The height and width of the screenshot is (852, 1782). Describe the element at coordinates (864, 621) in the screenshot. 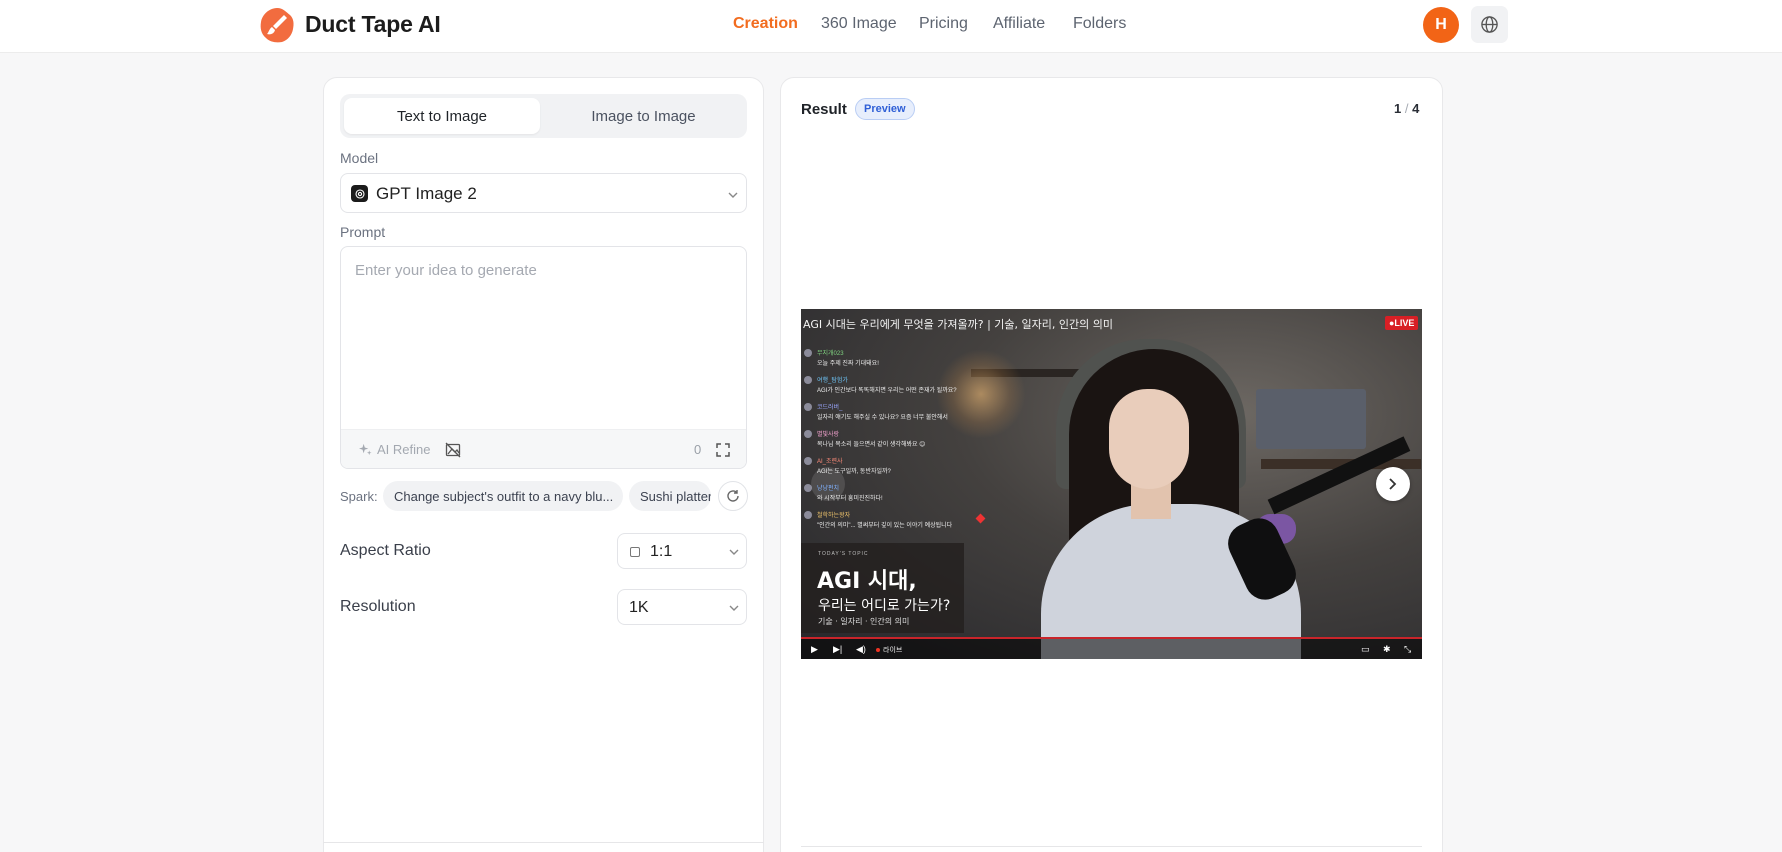

I see `topic-keywords: 기술 · 일자리 · 인간의 의미` at that location.